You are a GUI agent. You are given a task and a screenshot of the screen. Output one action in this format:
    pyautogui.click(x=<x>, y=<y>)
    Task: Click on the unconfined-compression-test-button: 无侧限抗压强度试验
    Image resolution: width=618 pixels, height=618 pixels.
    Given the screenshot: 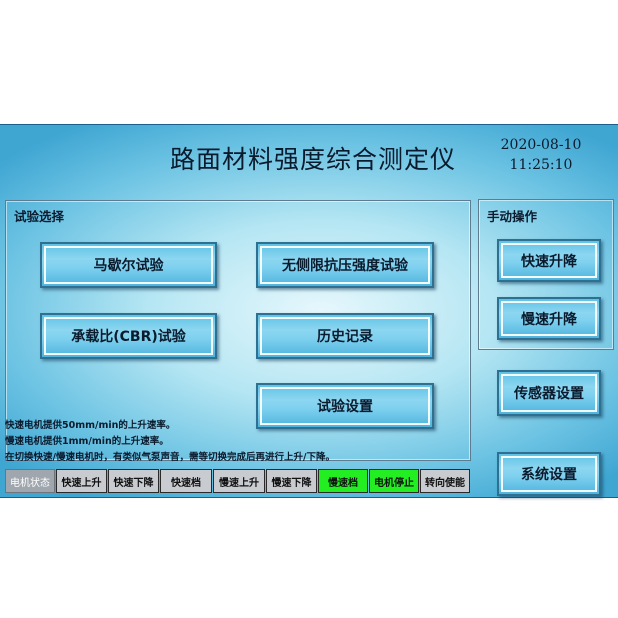 What is the action you would take?
    pyautogui.click(x=345, y=265)
    